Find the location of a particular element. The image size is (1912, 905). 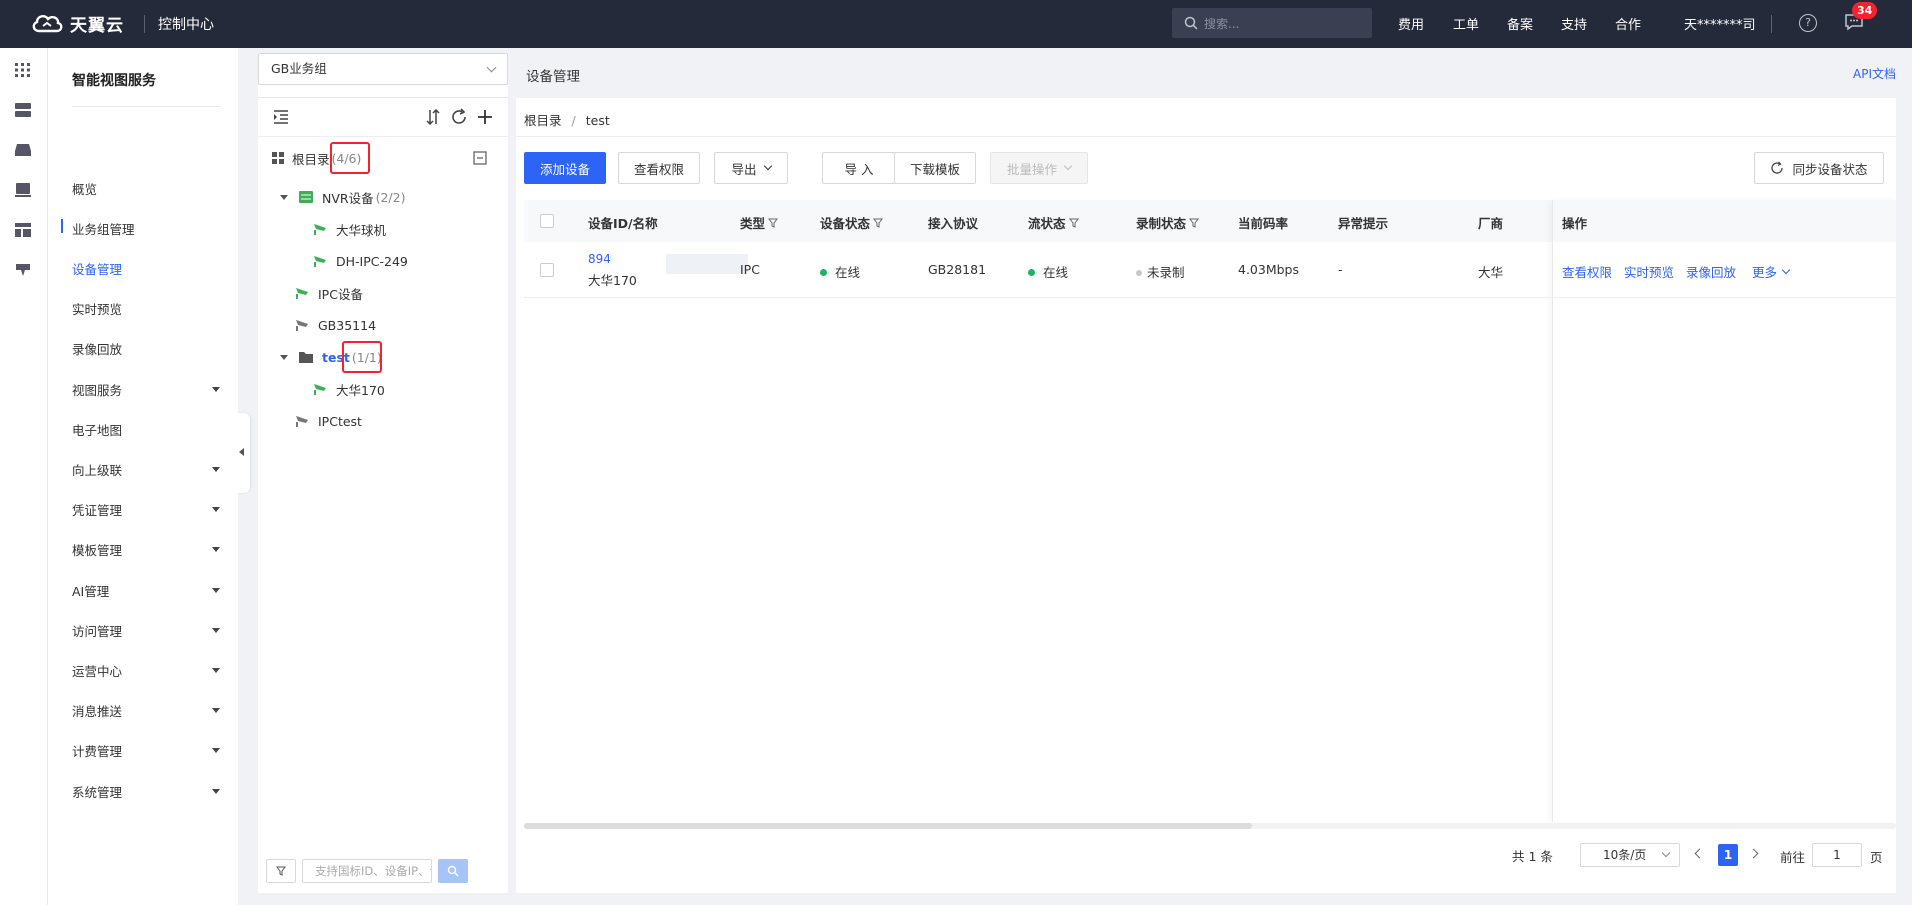

sidebar-item: 计费管理 is located at coordinates (147, 751).